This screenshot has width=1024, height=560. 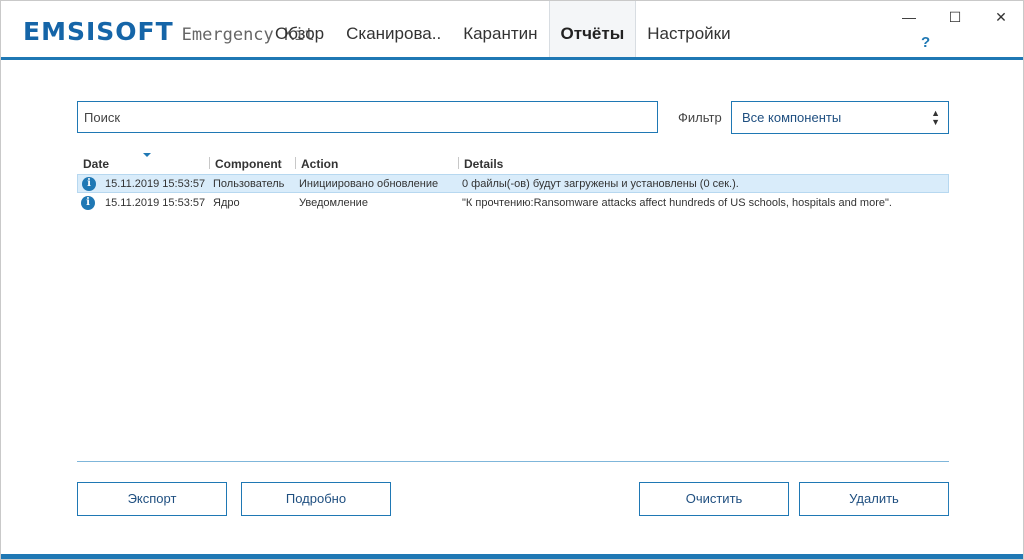 What do you see at coordinates (319, 164) in the screenshot?
I see `column-action: Action` at bounding box center [319, 164].